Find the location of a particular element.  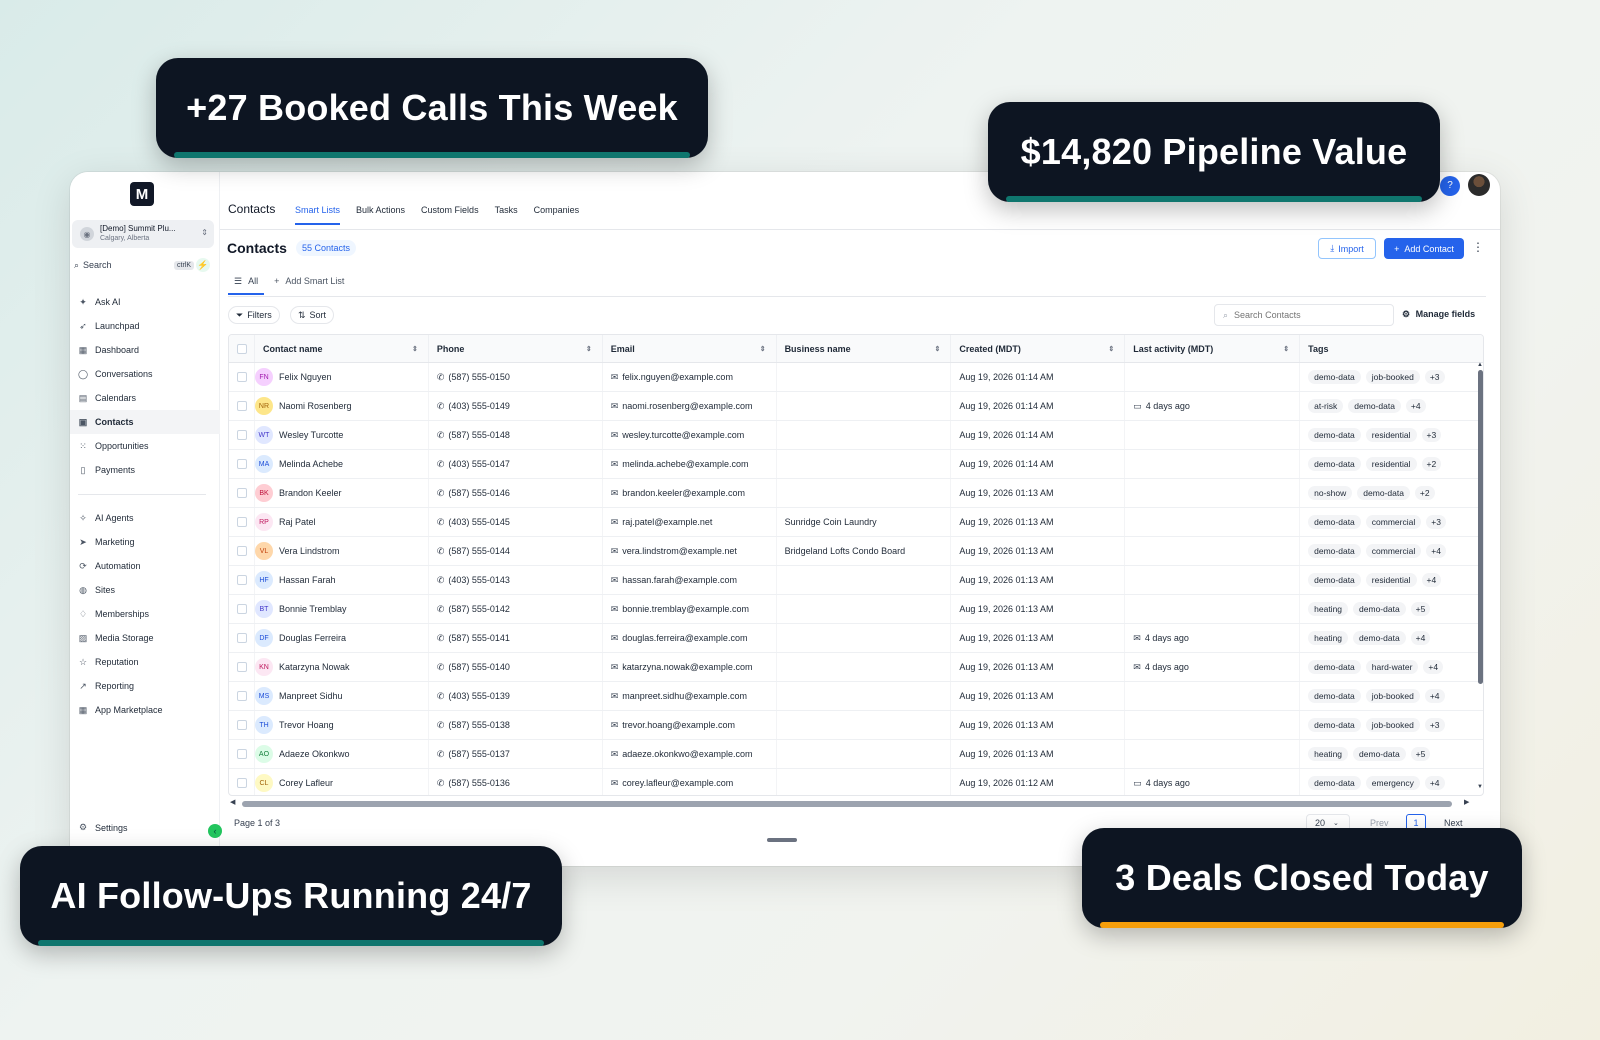

email-cell: ✉ douglas.ferreira@example.com is located at coordinates (690, 638).